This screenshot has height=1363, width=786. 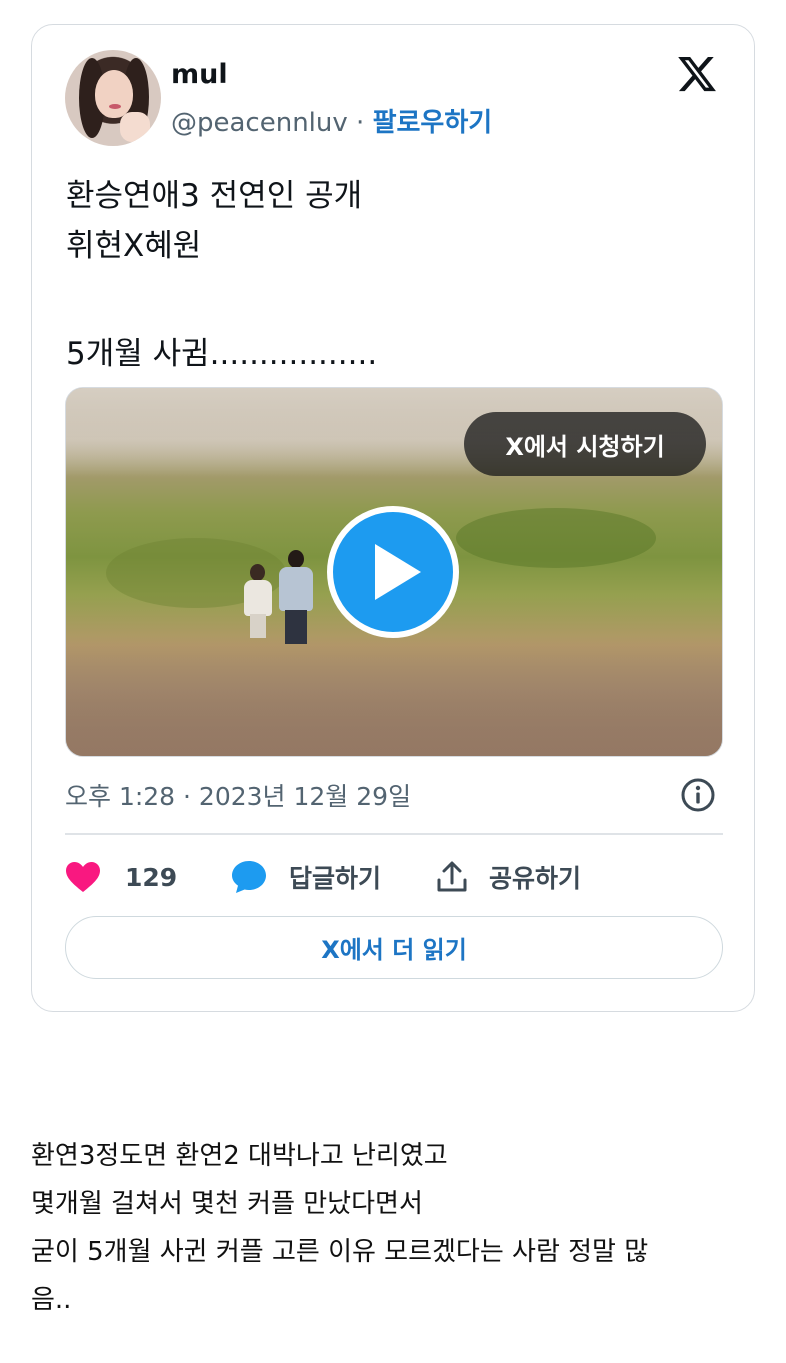 I want to click on heart-icon, so click(x=83, y=877).